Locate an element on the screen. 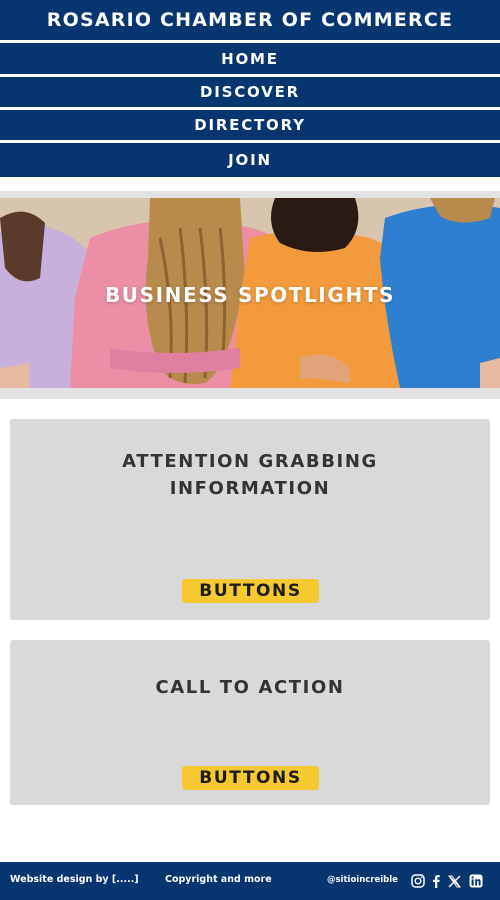 This screenshot has width=500, height=900. site-title-bar: ROSARIO CHAMBER OF COMMERCE is located at coordinates (250, 20).